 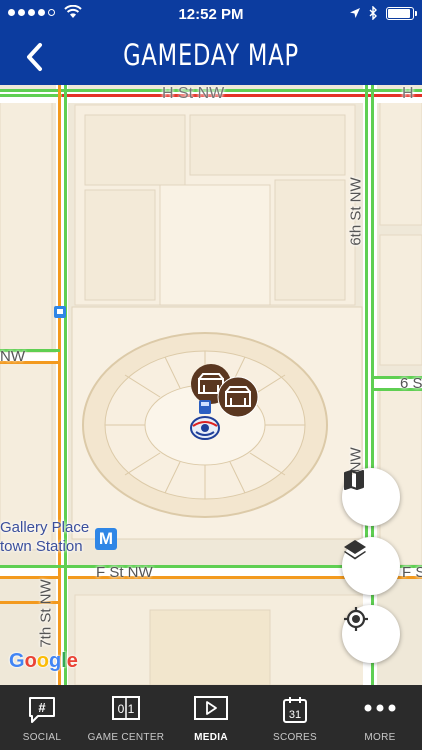 What do you see at coordinates (356, 211) in the screenshot?
I see `street-label-6th-st: 6th St NW` at bounding box center [356, 211].